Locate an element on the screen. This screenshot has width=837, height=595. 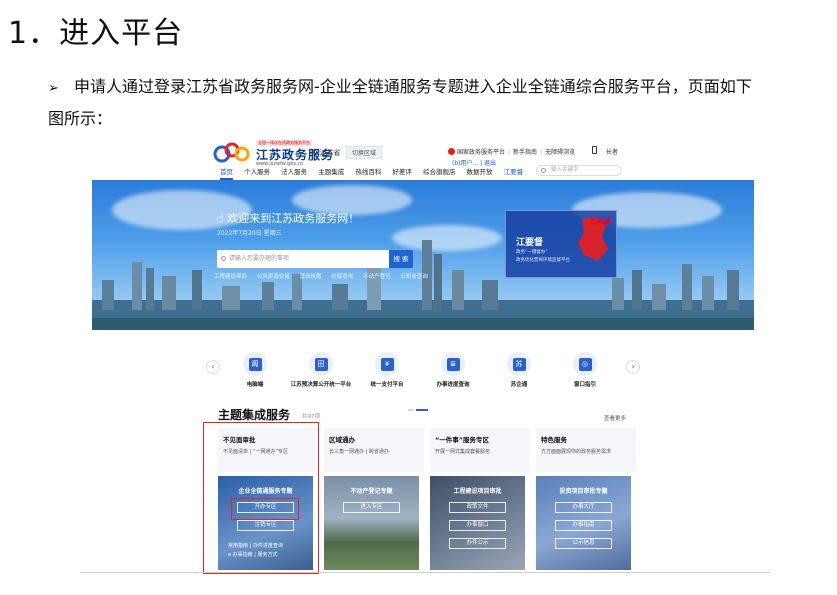
hot-keyword: 公积金查询 is located at coordinates (414, 277).